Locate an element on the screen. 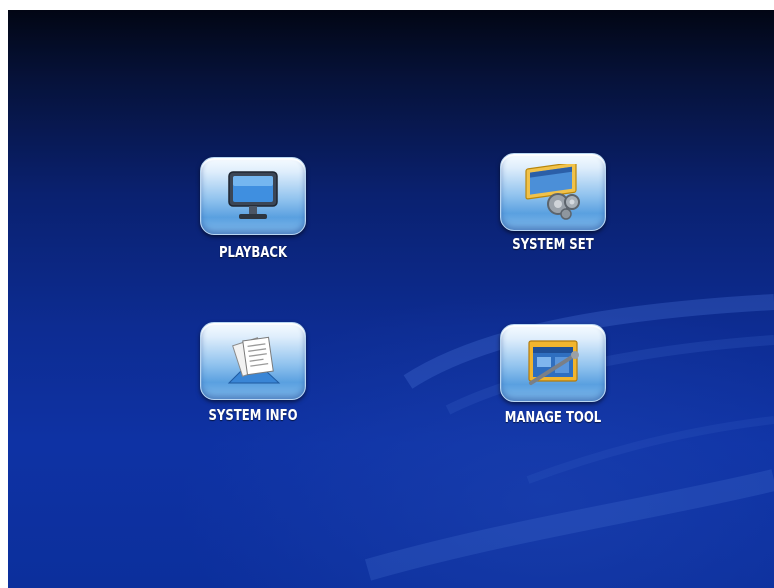 Image resolution: width=774 pixels, height=588 pixels. system-info-button is located at coordinates (253, 361).